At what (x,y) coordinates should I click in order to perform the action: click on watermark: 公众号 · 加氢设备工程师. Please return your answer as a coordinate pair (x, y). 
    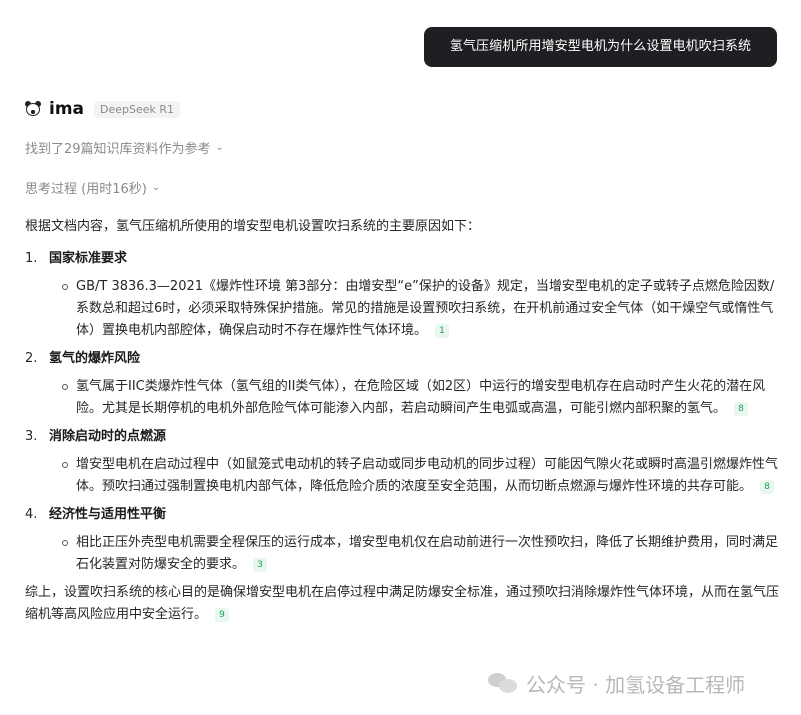
    Looking at the image, I should click on (616, 683).